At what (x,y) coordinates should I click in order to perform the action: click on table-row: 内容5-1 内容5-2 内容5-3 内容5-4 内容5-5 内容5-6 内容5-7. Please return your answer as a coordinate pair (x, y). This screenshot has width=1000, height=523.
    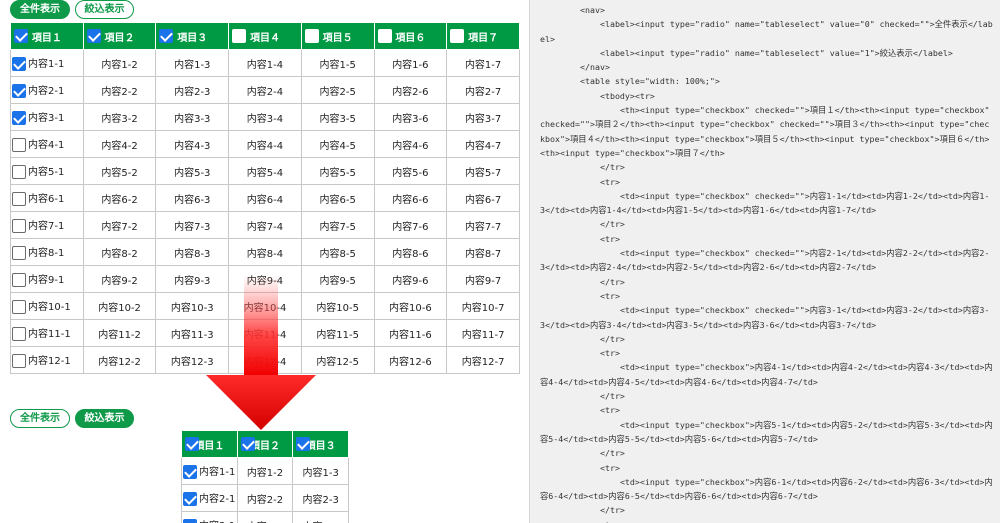
    Looking at the image, I should click on (265, 171).